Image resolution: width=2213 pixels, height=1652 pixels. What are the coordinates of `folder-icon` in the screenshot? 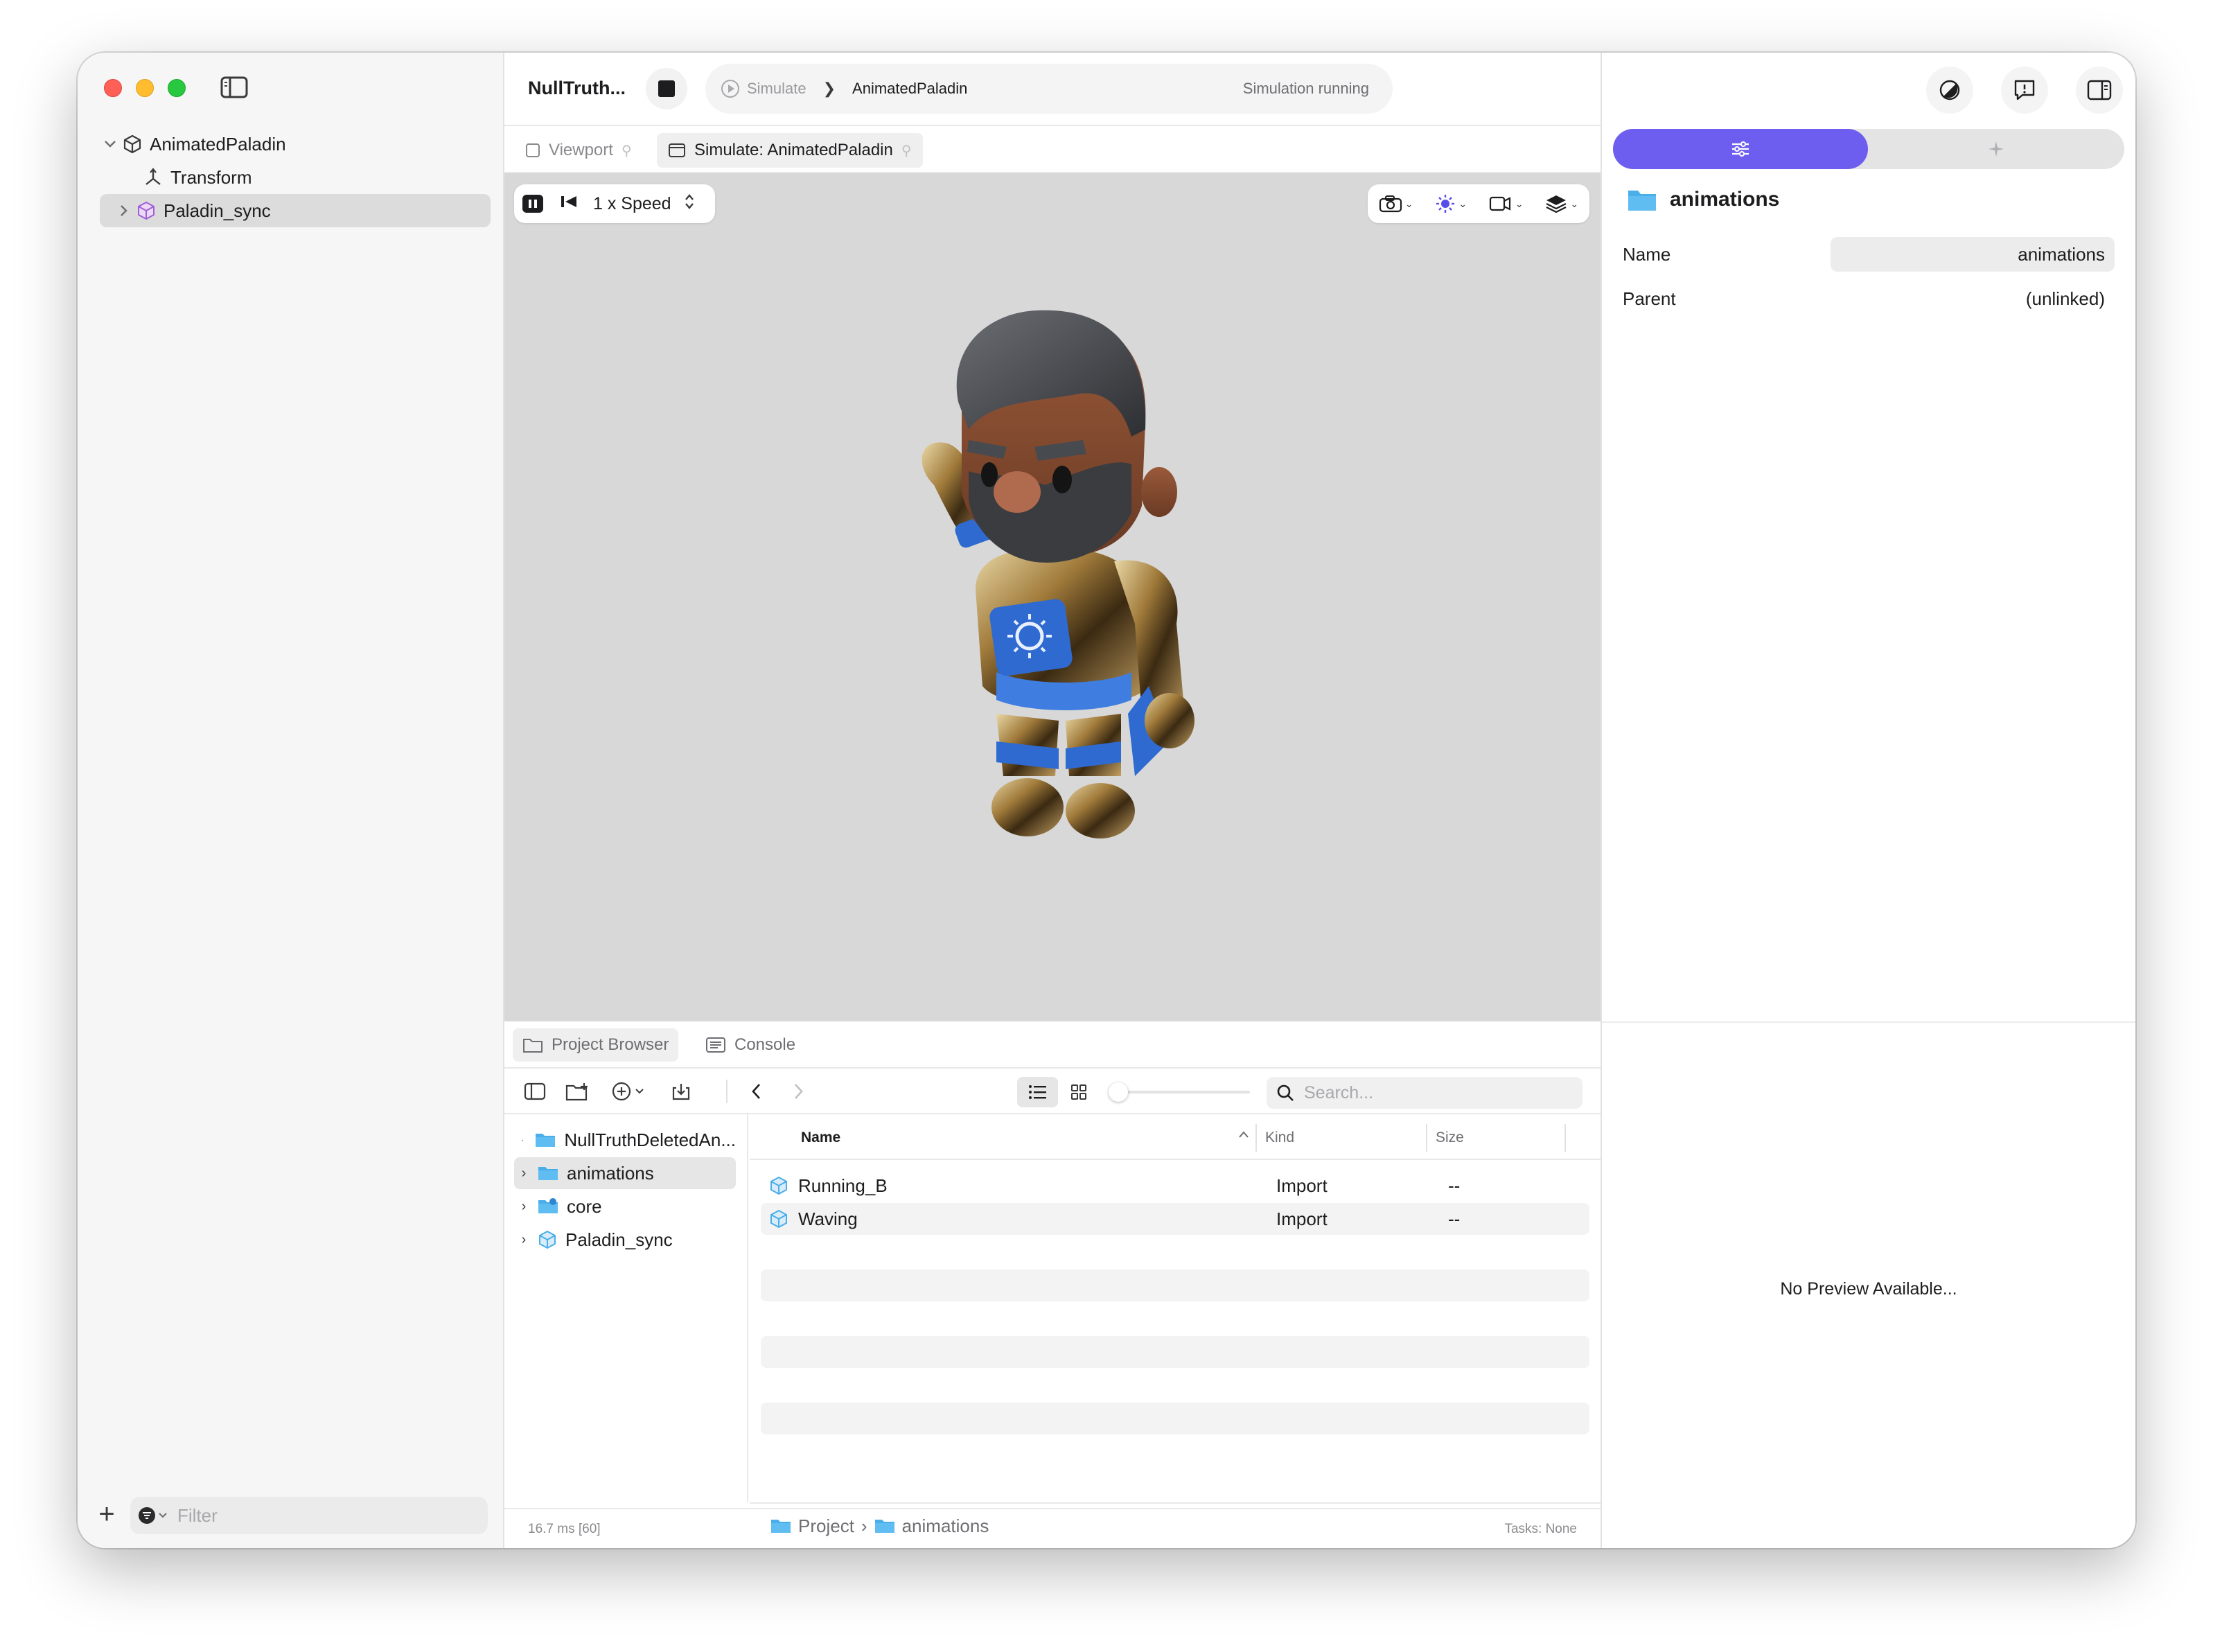 It's located at (545, 1140).